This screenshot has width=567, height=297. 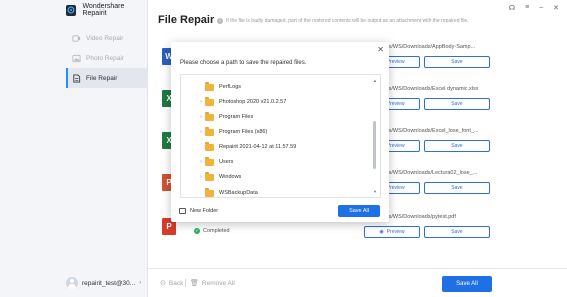 I want to click on eye-icon: ◉, so click(x=381, y=232).